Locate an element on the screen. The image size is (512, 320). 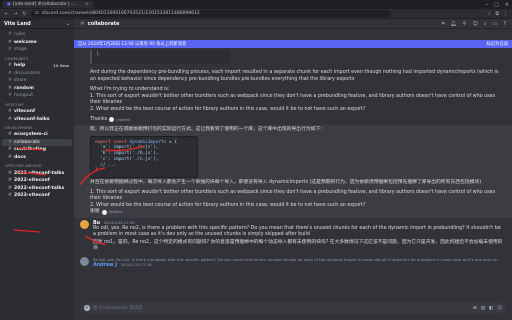
timestamp: 2024/1/28 17:08 is located at coordinates (119, 222).